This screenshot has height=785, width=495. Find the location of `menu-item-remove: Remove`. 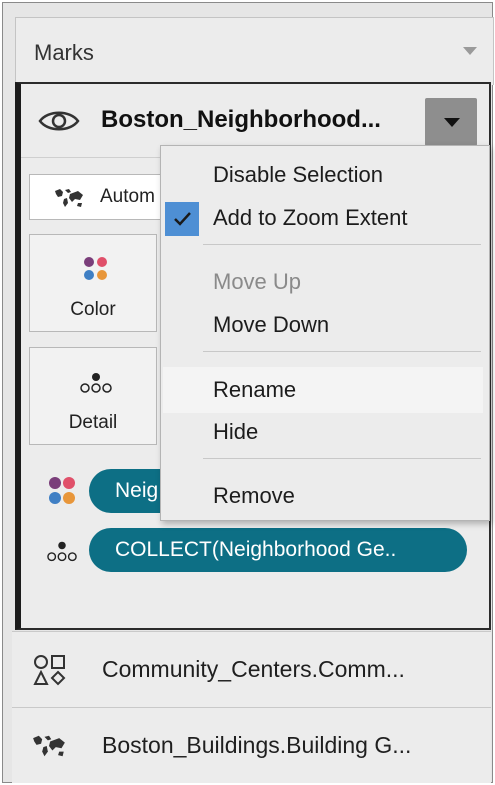

menu-item-remove: Remove is located at coordinates (325, 496).